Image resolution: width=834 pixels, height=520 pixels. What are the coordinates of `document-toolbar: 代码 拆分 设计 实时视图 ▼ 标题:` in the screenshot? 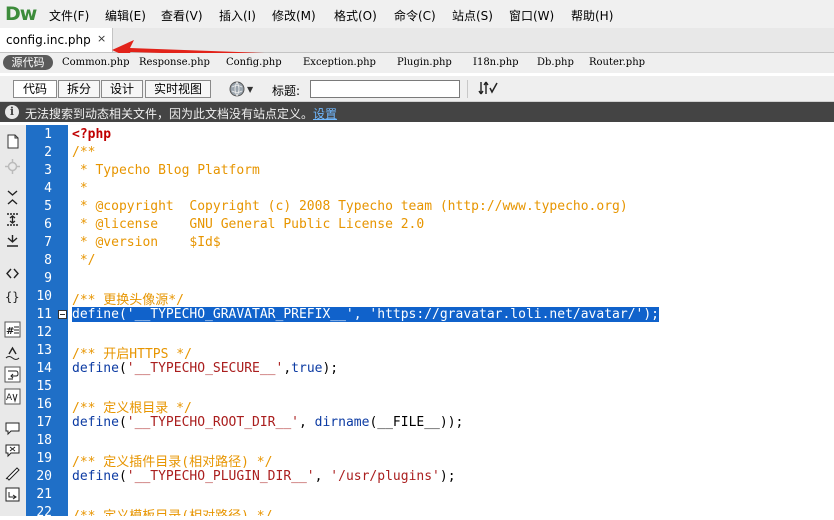 It's located at (417, 89).